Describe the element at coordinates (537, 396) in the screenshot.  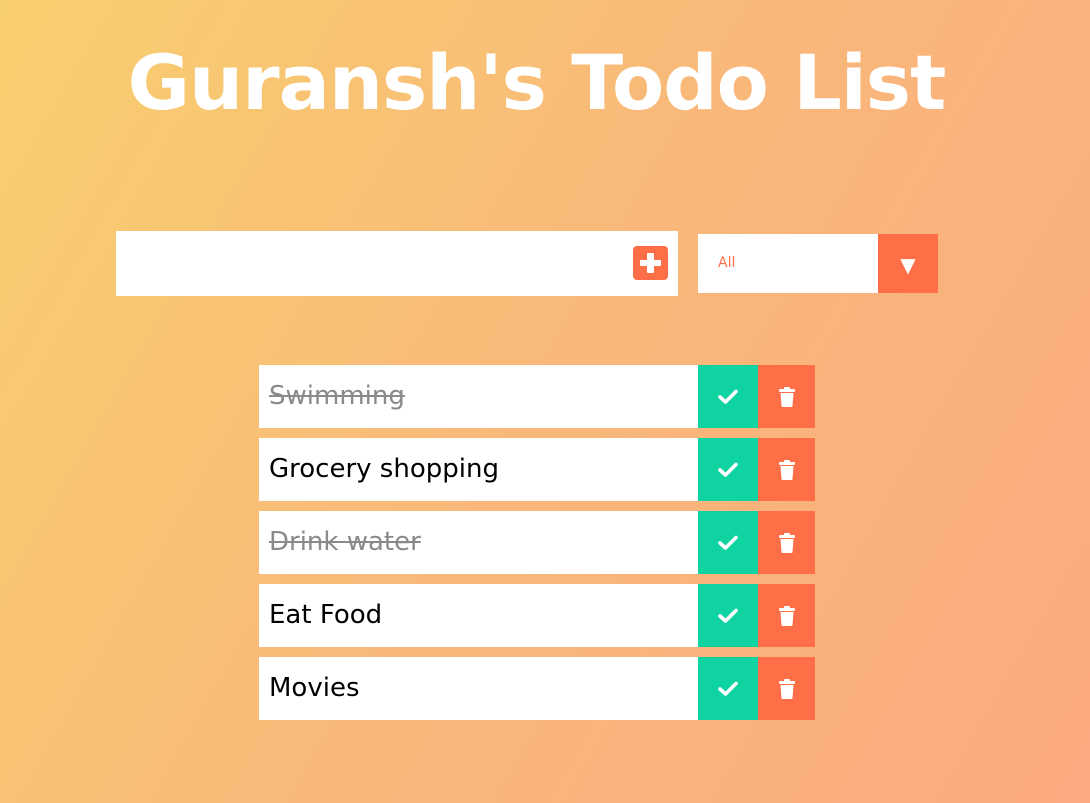
I see `todo-item: Swimming` at that location.